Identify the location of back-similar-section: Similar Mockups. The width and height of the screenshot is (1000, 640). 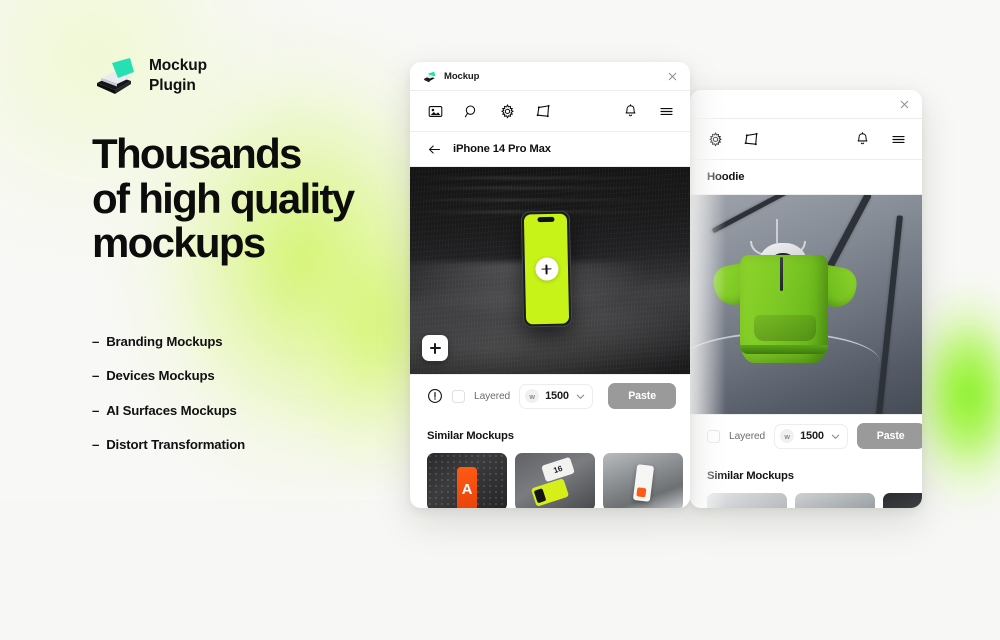
(806, 482).